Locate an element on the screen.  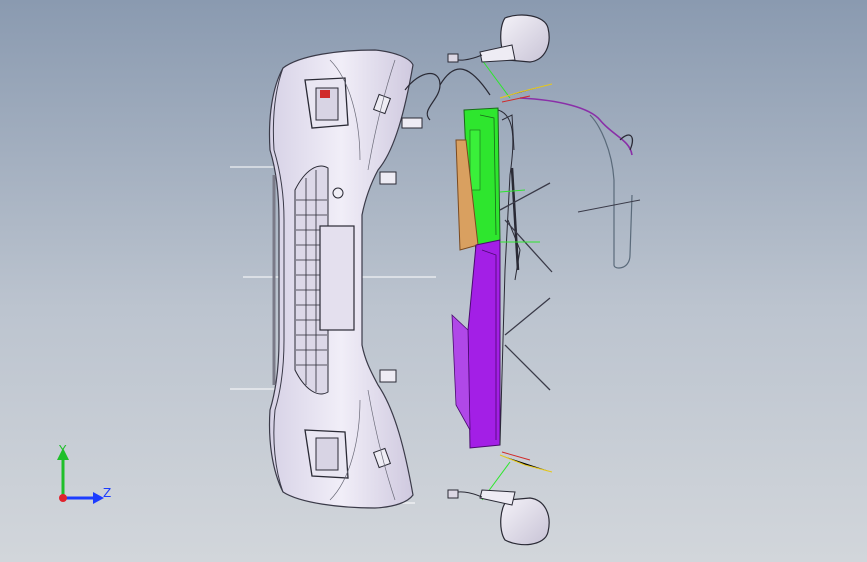
connector-wires is located at coordinates (526, 278).